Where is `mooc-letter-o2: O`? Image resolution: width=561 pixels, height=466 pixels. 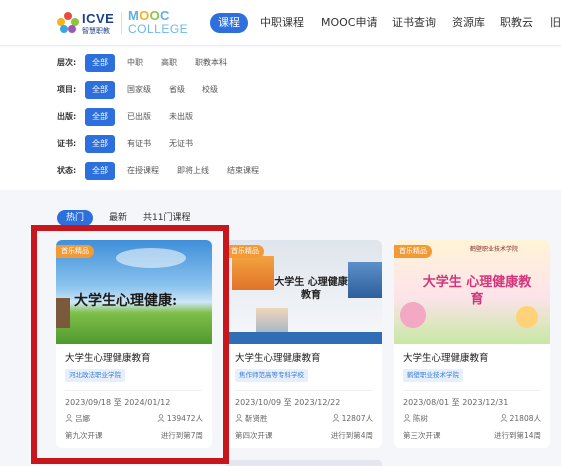 mooc-letter-o2: O is located at coordinates (154, 15).